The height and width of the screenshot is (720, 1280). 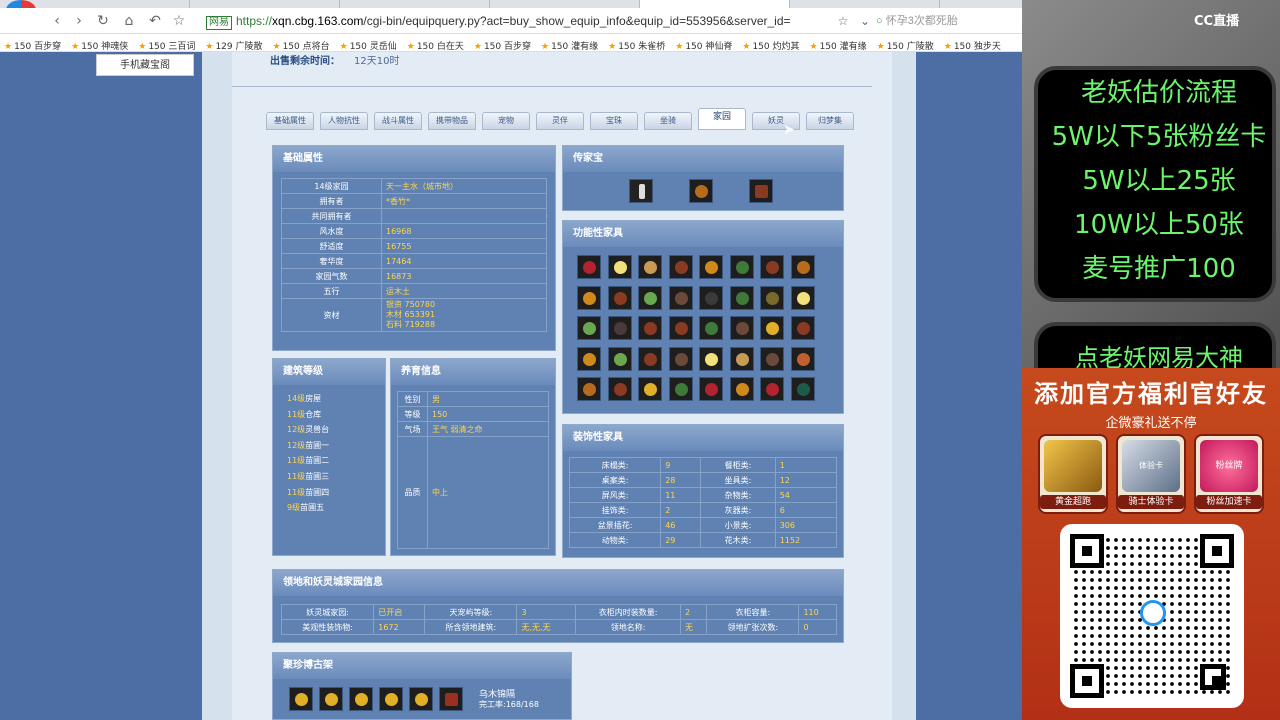 I want to click on undo-icon: ↶, so click(x=155, y=21).